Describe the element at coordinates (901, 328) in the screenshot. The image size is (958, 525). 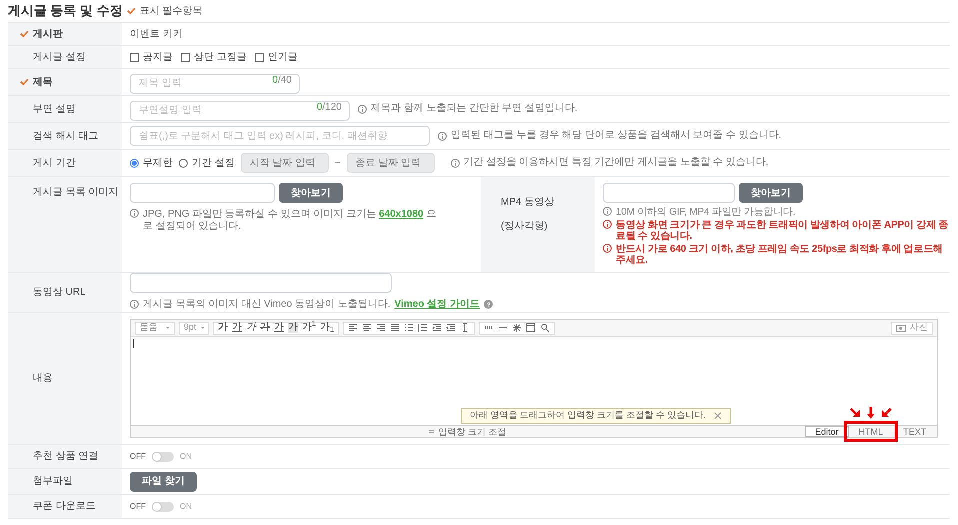
I see `image-icon` at that location.